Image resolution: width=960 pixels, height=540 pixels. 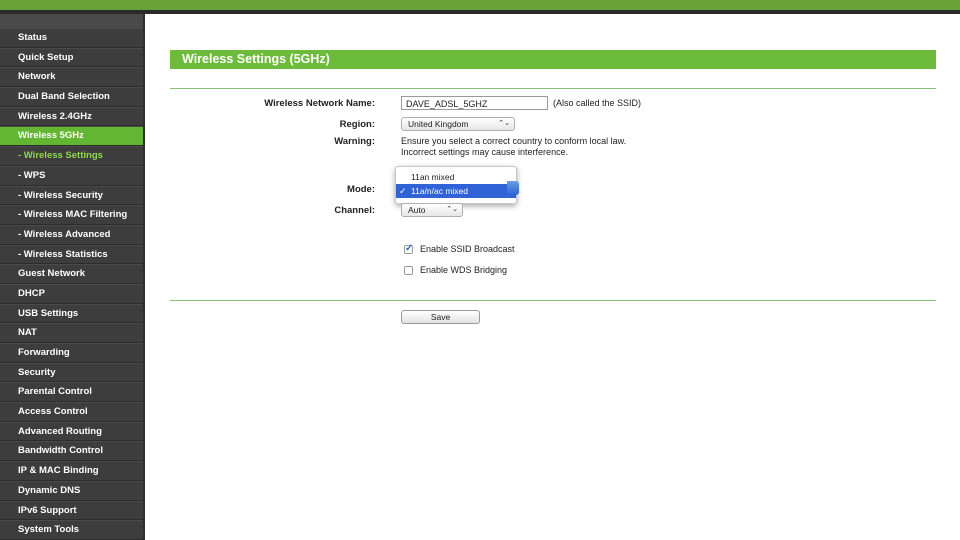 I want to click on sidebar-item-advanced-routing: Advanced Routing, so click(x=71, y=432).